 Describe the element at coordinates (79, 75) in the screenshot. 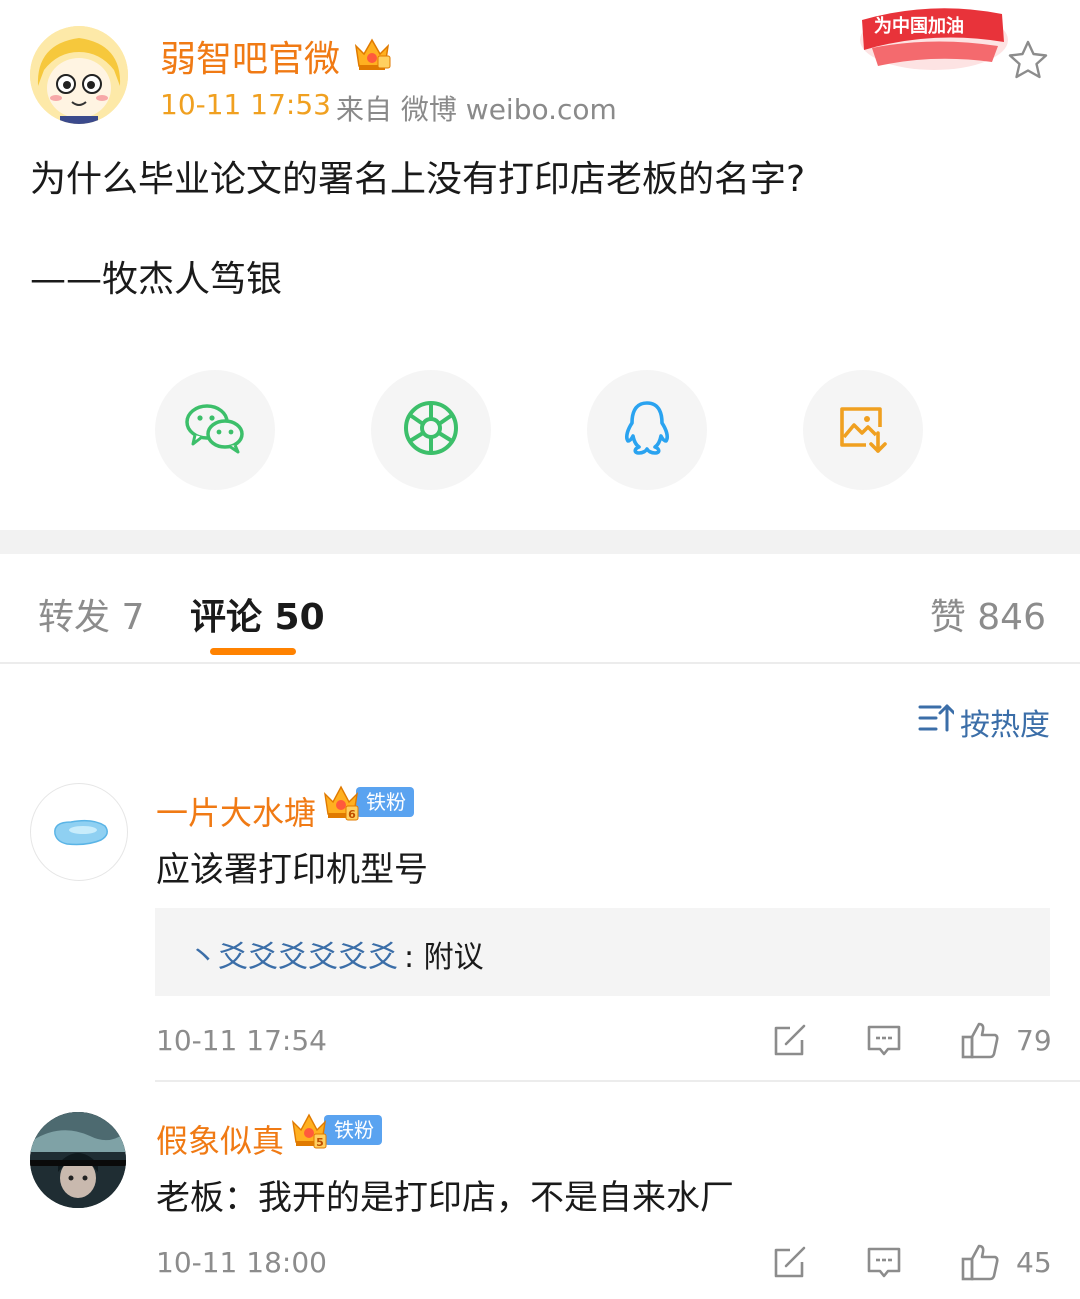

I see `author-avatar` at that location.